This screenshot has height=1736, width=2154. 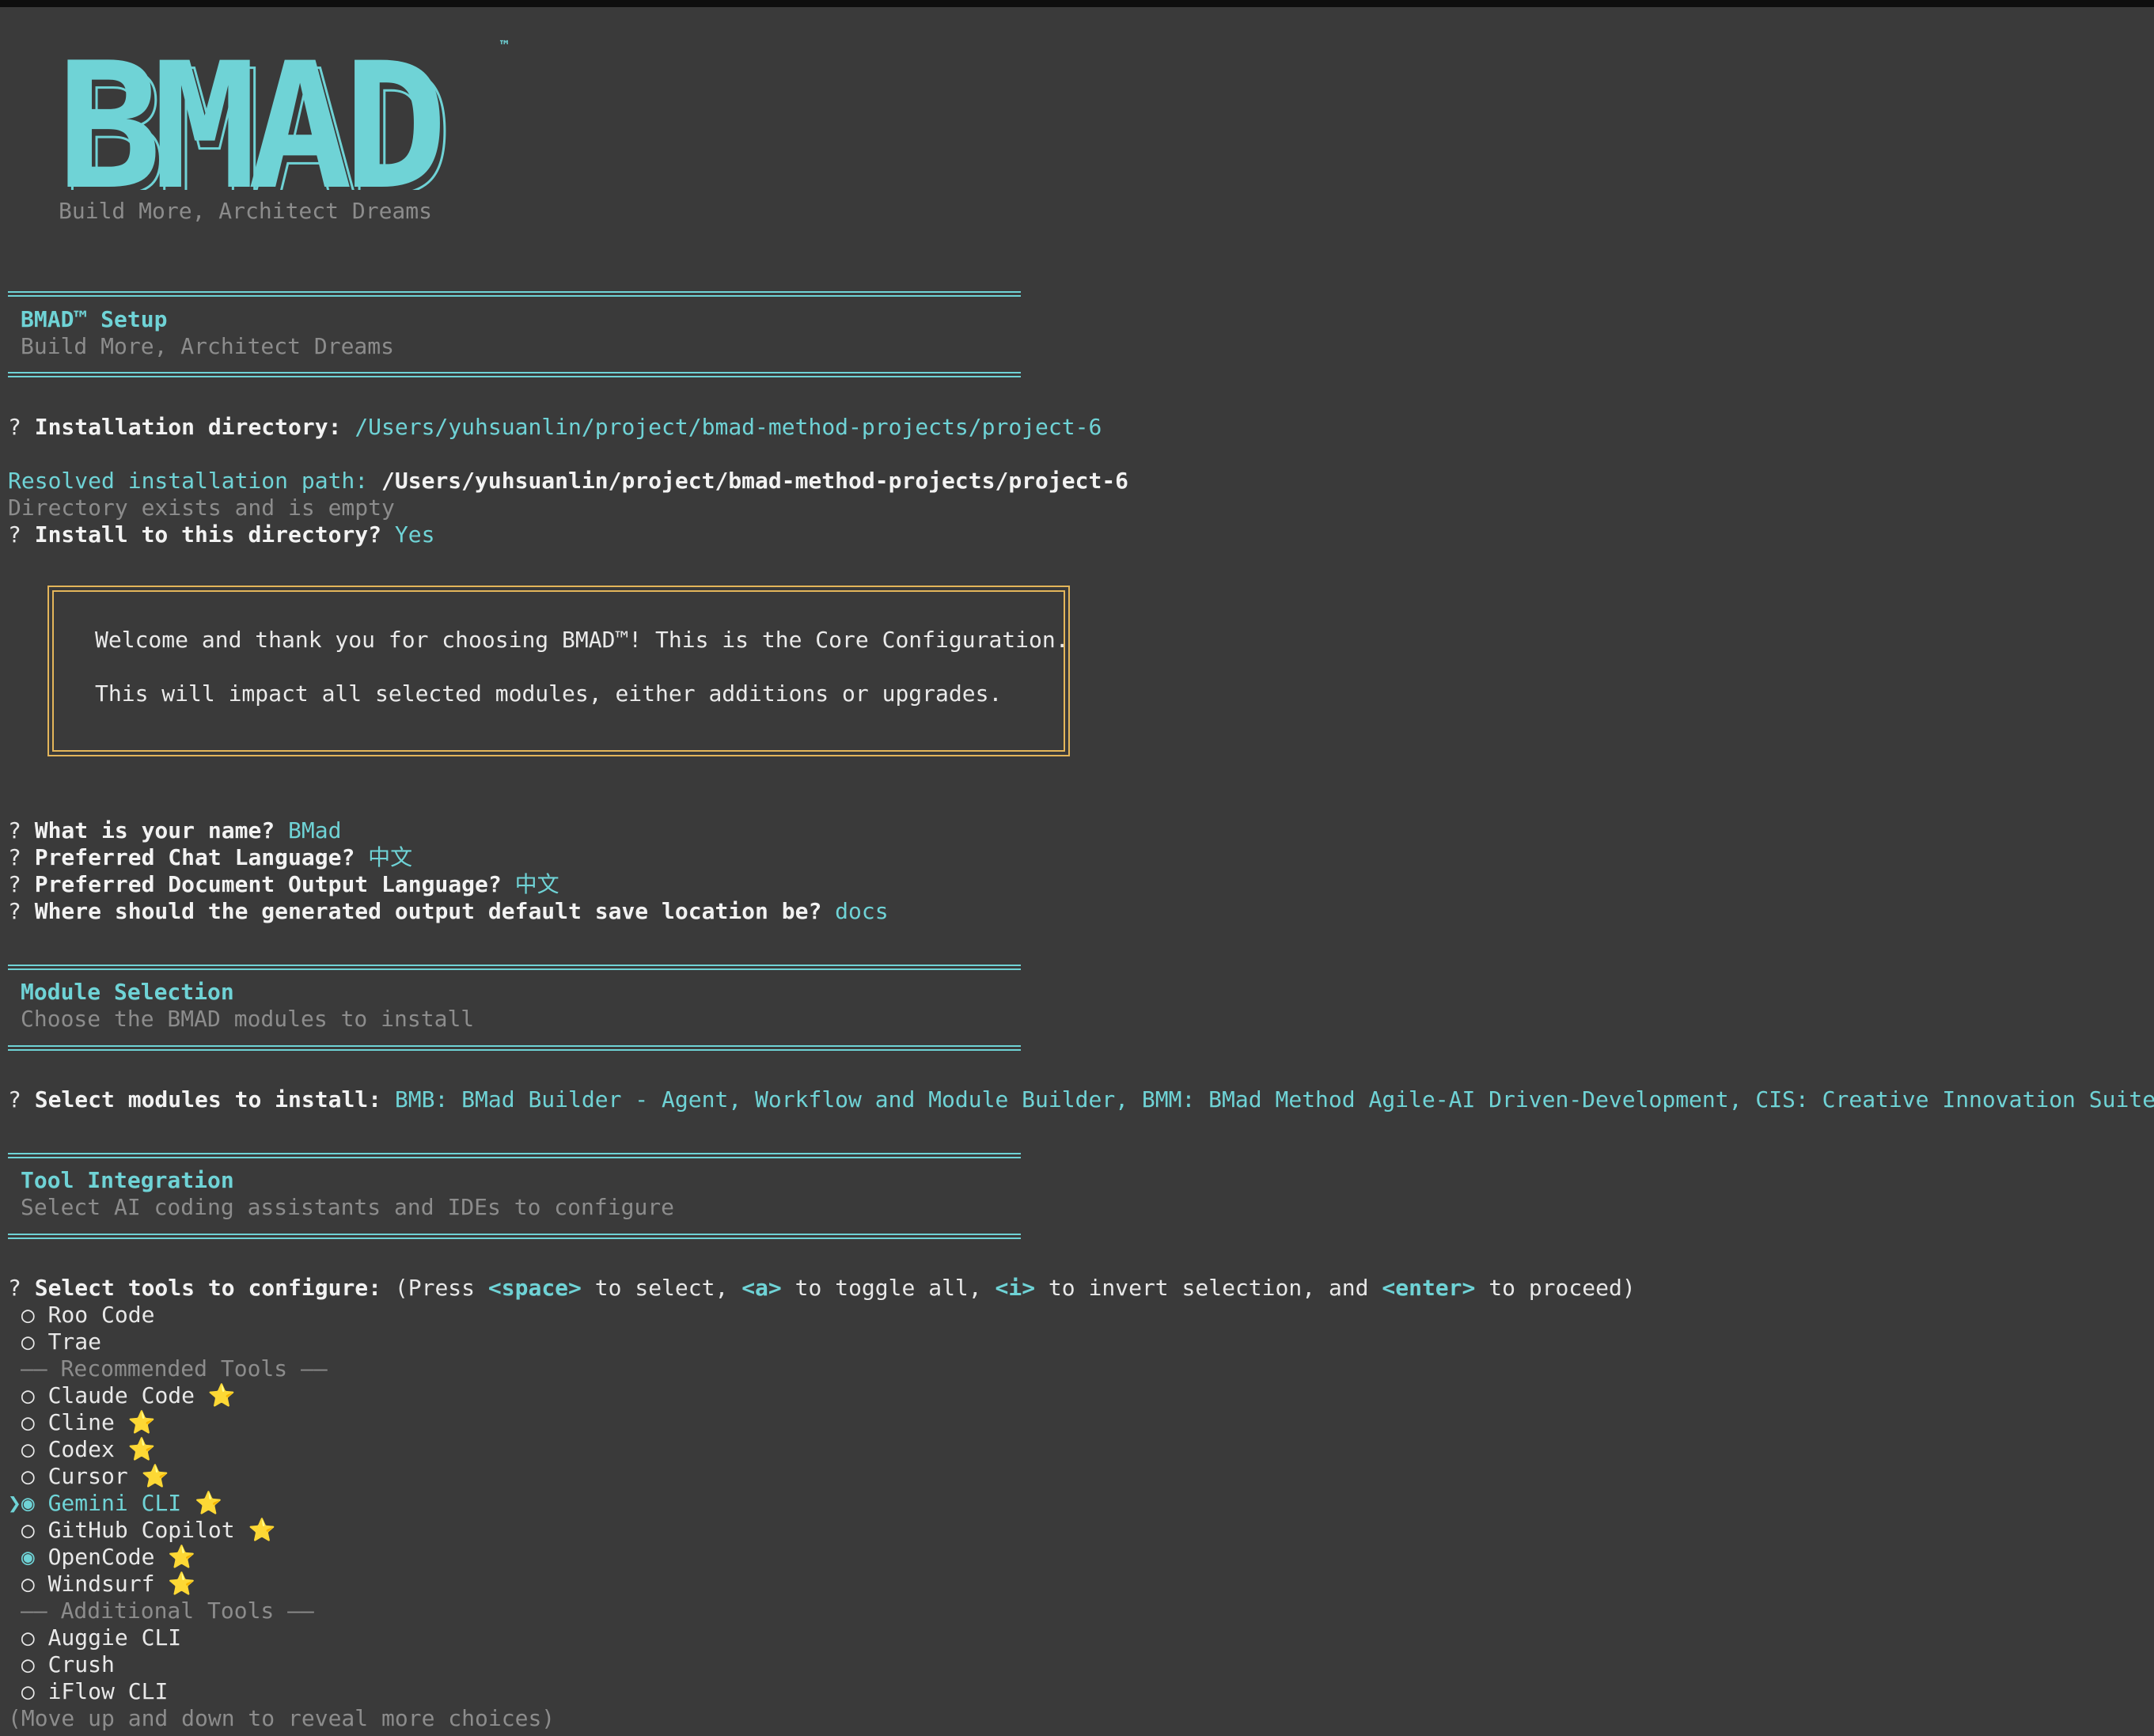 What do you see at coordinates (862, 911) in the screenshot?
I see `output-location-value: docs` at bounding box center [862, 911].